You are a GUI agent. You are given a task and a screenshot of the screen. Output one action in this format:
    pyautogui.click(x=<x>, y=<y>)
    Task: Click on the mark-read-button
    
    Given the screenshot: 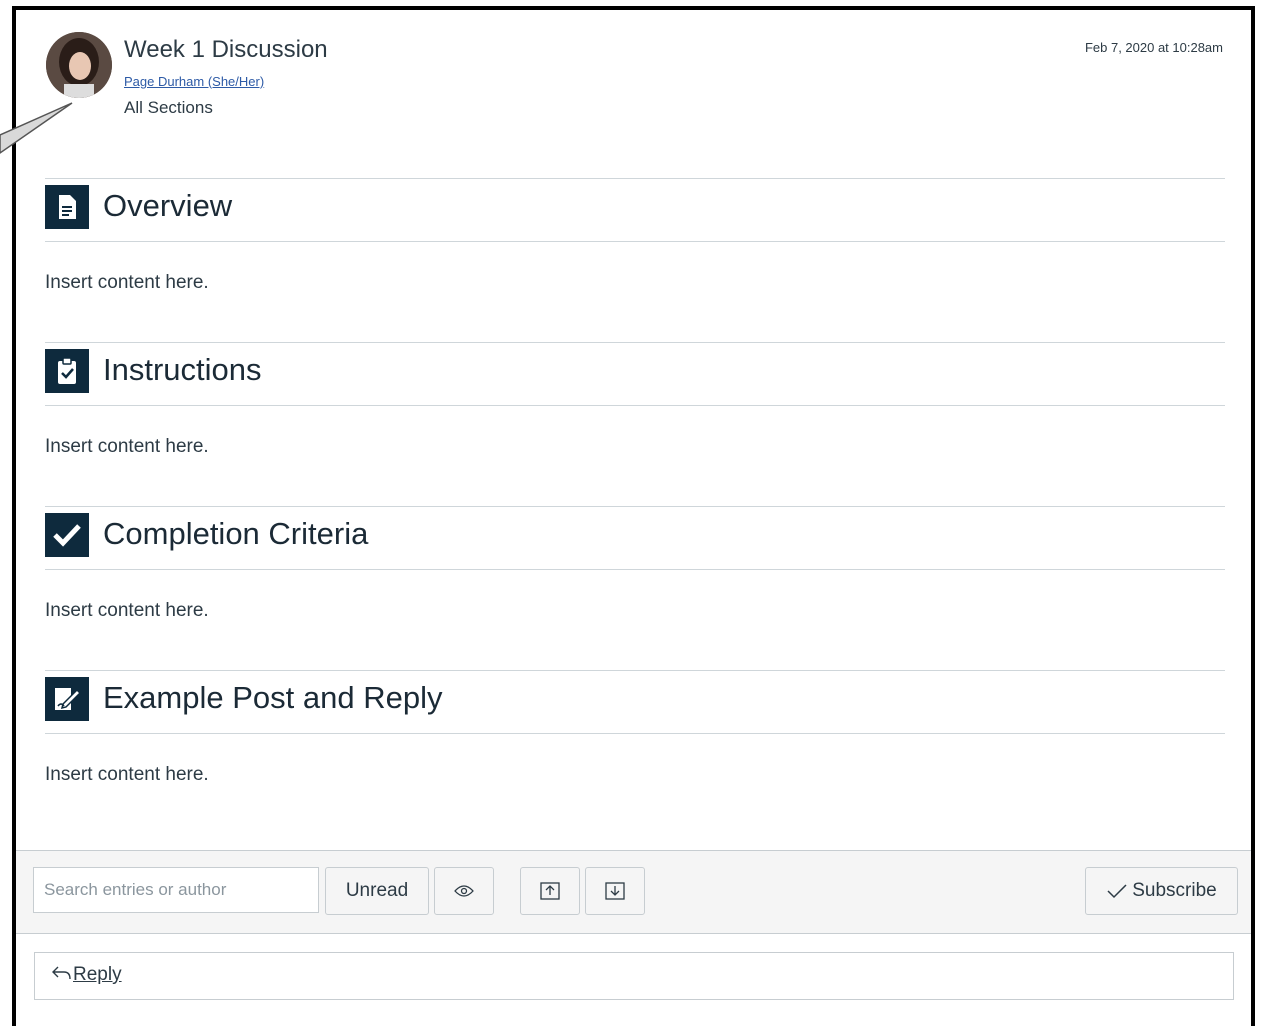 What is the action you would take?
    pyautogui.click(x=464, y=891)
    